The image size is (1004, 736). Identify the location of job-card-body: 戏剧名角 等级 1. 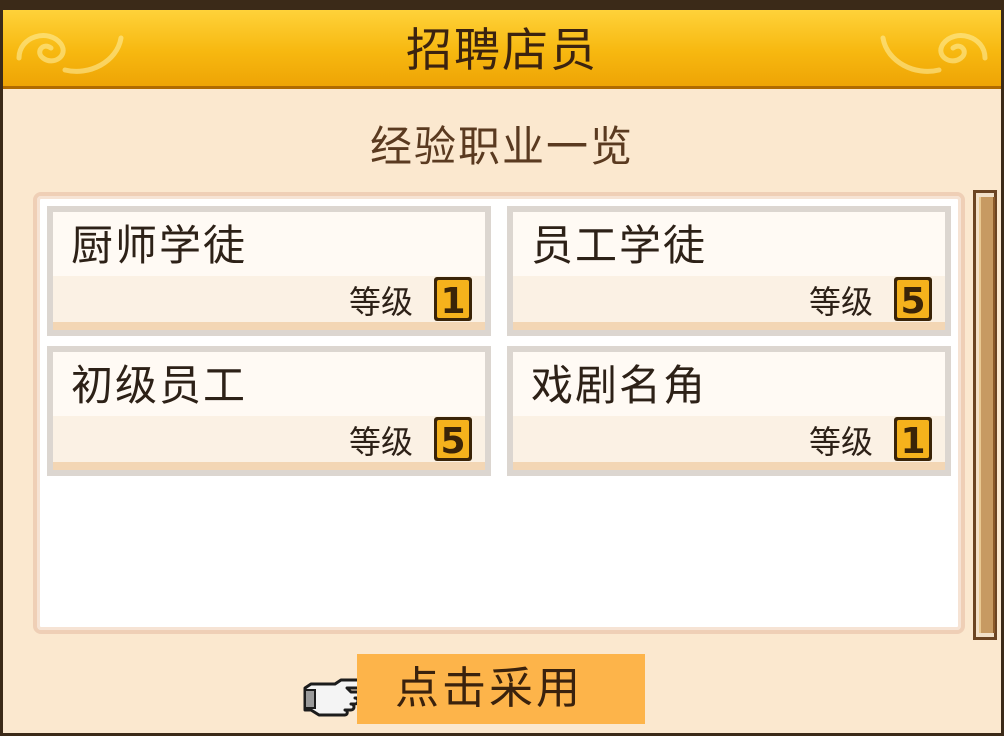
(729, 411).